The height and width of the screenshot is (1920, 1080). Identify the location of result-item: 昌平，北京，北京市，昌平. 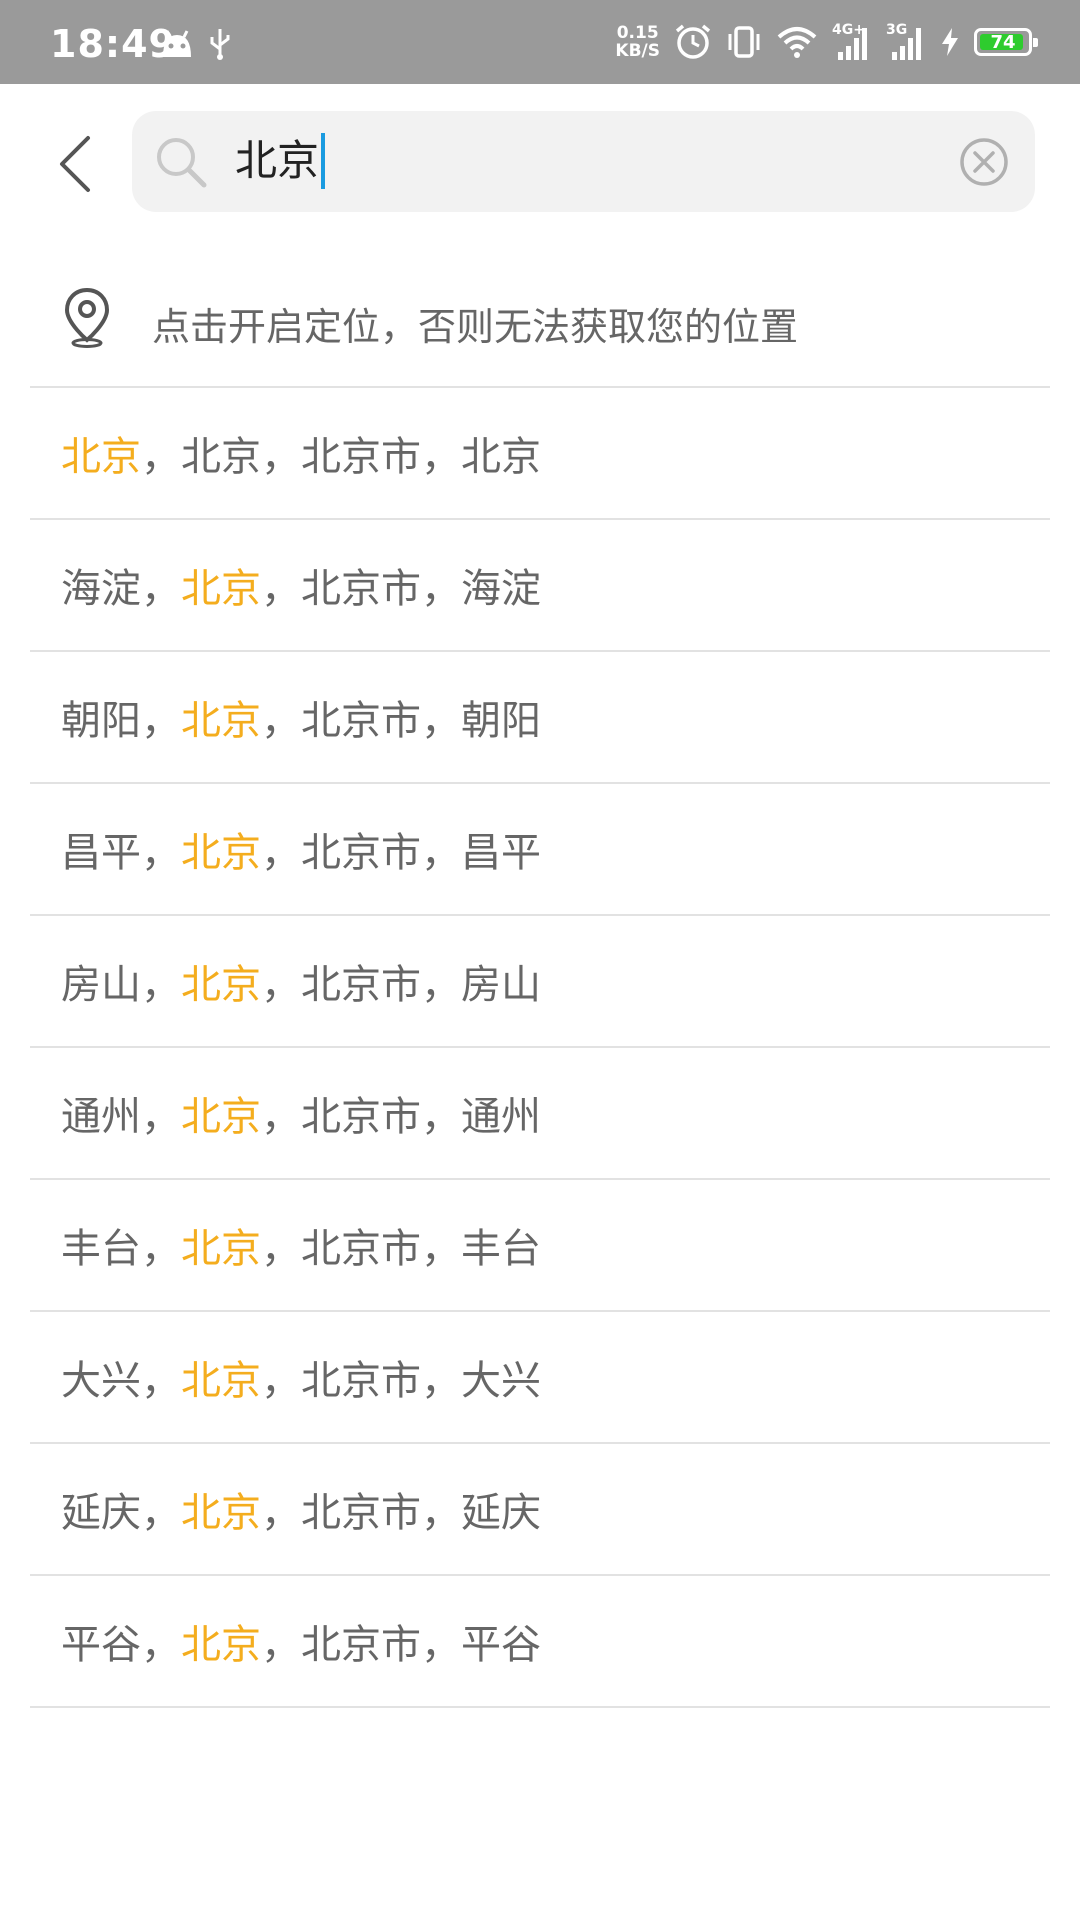
(540, 850).